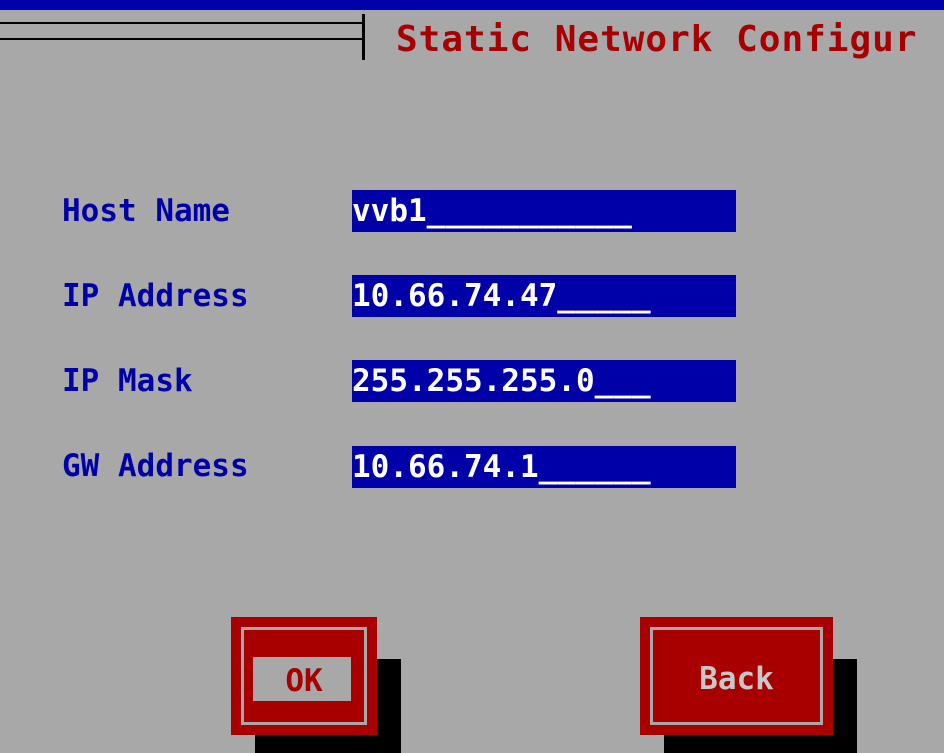 Image resolution: width=944 pixels, height=753 pixels. Describe the element at coordinates (657, 39) in the screenshot. I see `dialog-title: Static Network Configur` at that location.